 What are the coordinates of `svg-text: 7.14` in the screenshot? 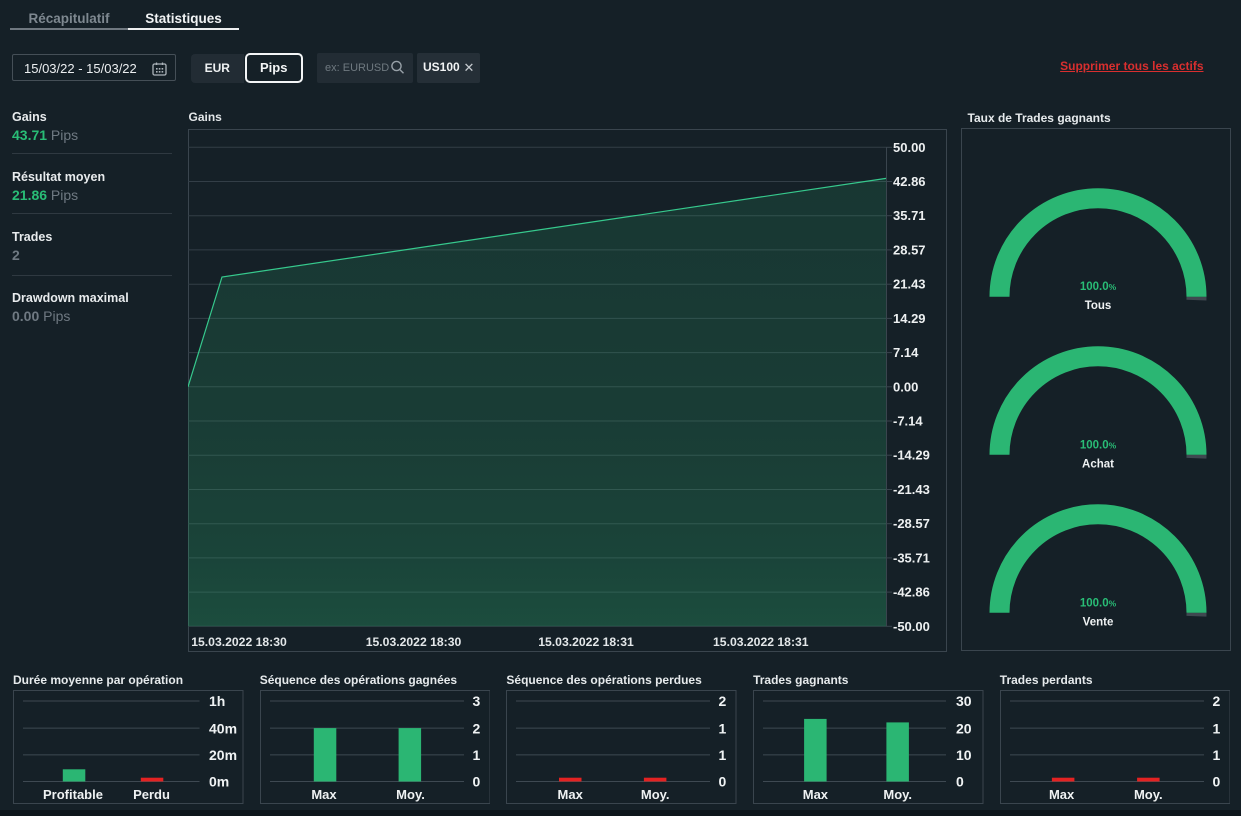 It's located at (906, 352).